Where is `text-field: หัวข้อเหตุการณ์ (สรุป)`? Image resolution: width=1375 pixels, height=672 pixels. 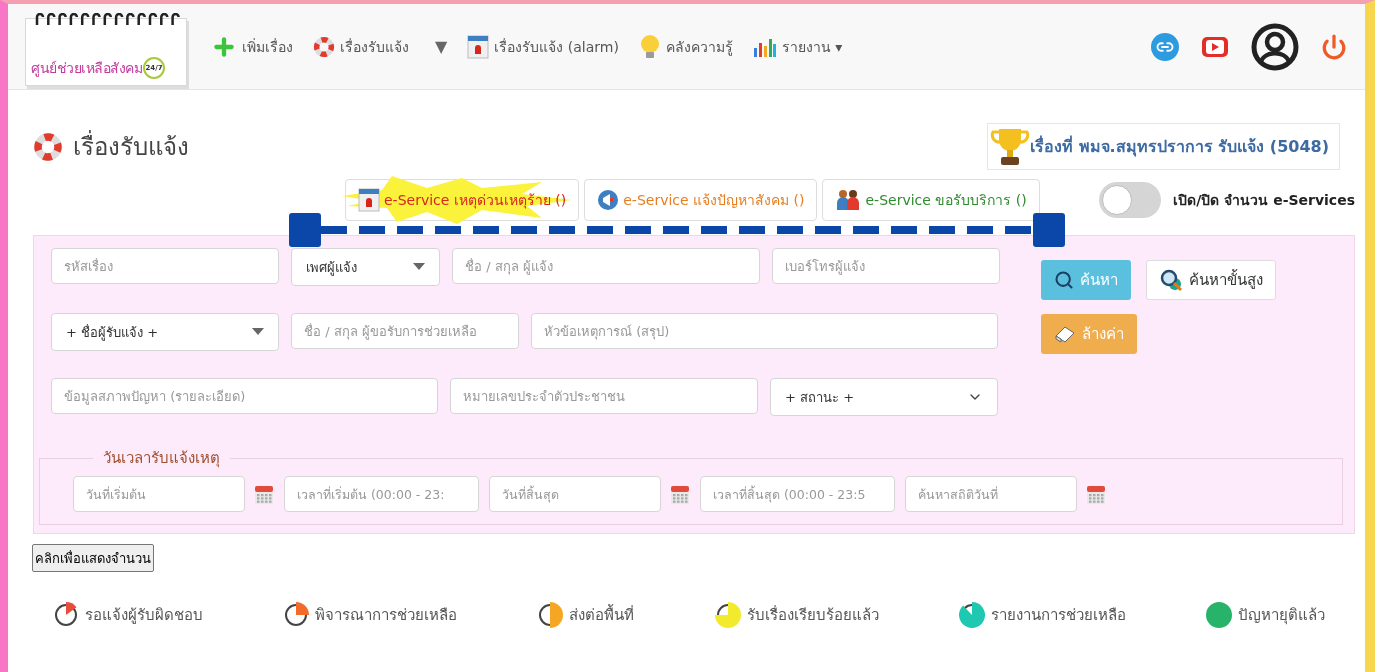
text-field: หัวข้อเหตุการณ์ (สรุป) is located at coordinates (764, 331).